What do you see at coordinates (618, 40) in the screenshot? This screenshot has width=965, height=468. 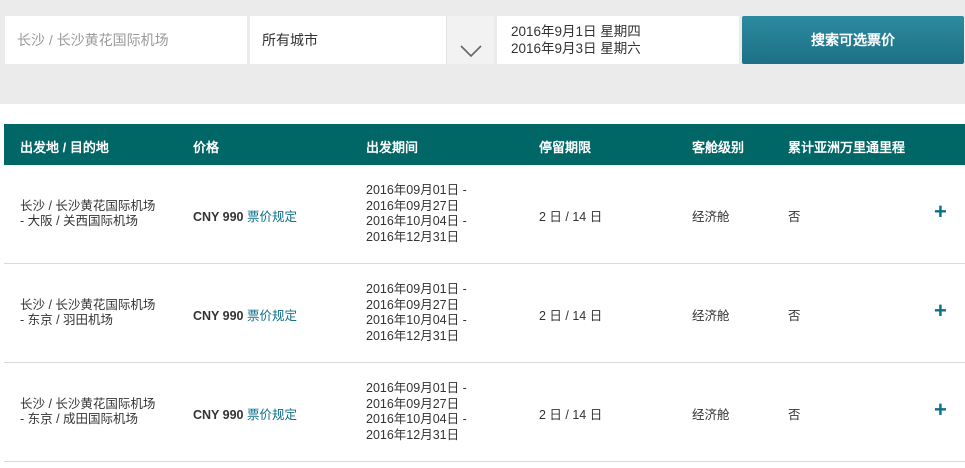 I see `date-range-field: 2016年9月1日 星期四 2016年9月3日 星期六` at bounding box center [618, 40].